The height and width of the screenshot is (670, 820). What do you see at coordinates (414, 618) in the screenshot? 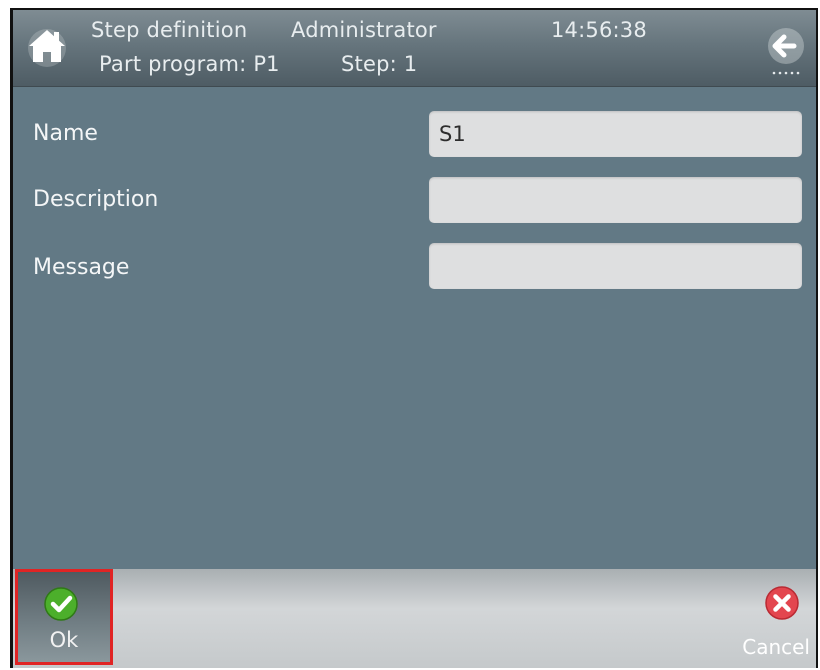
I see `footer-toolbar: Ok Cancel` at bounding box center [414, 618].